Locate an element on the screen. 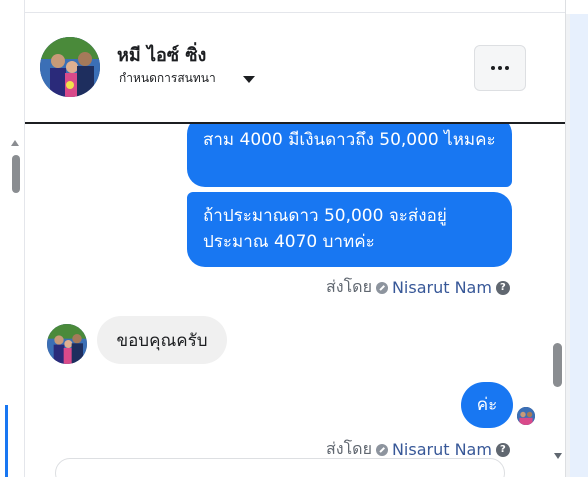 This screenshot has height=477, width=588. left-scrollbar-thumb is located at coordinates (16, 174).